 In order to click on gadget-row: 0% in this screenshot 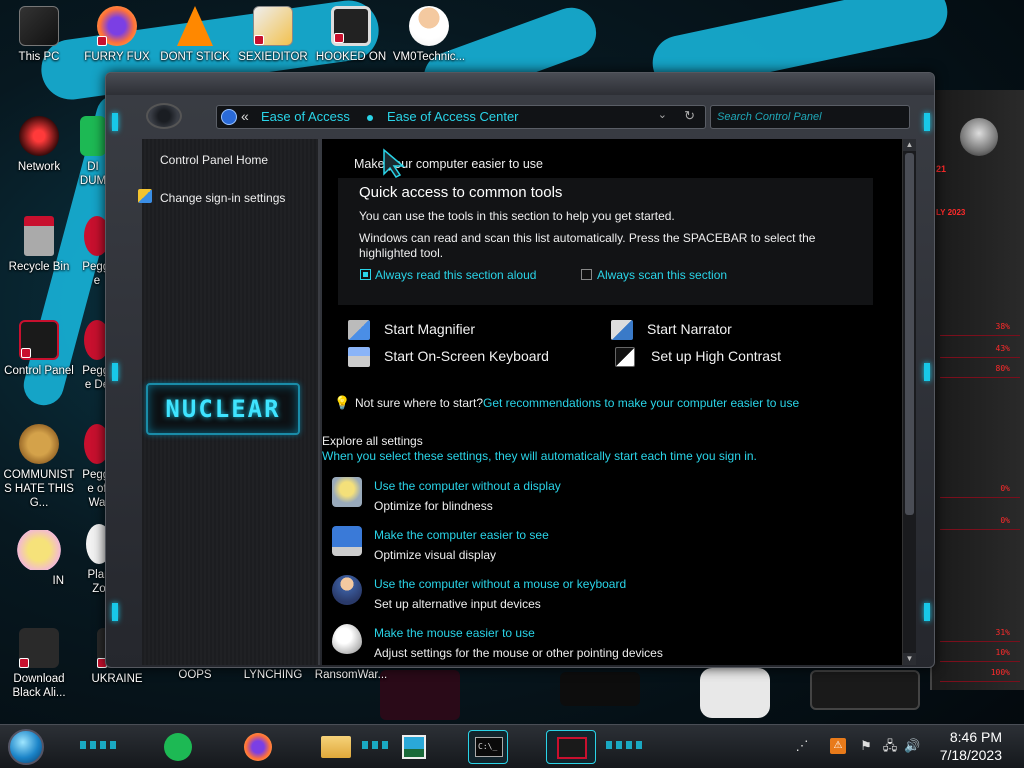, I will do `click(980, 523)`.